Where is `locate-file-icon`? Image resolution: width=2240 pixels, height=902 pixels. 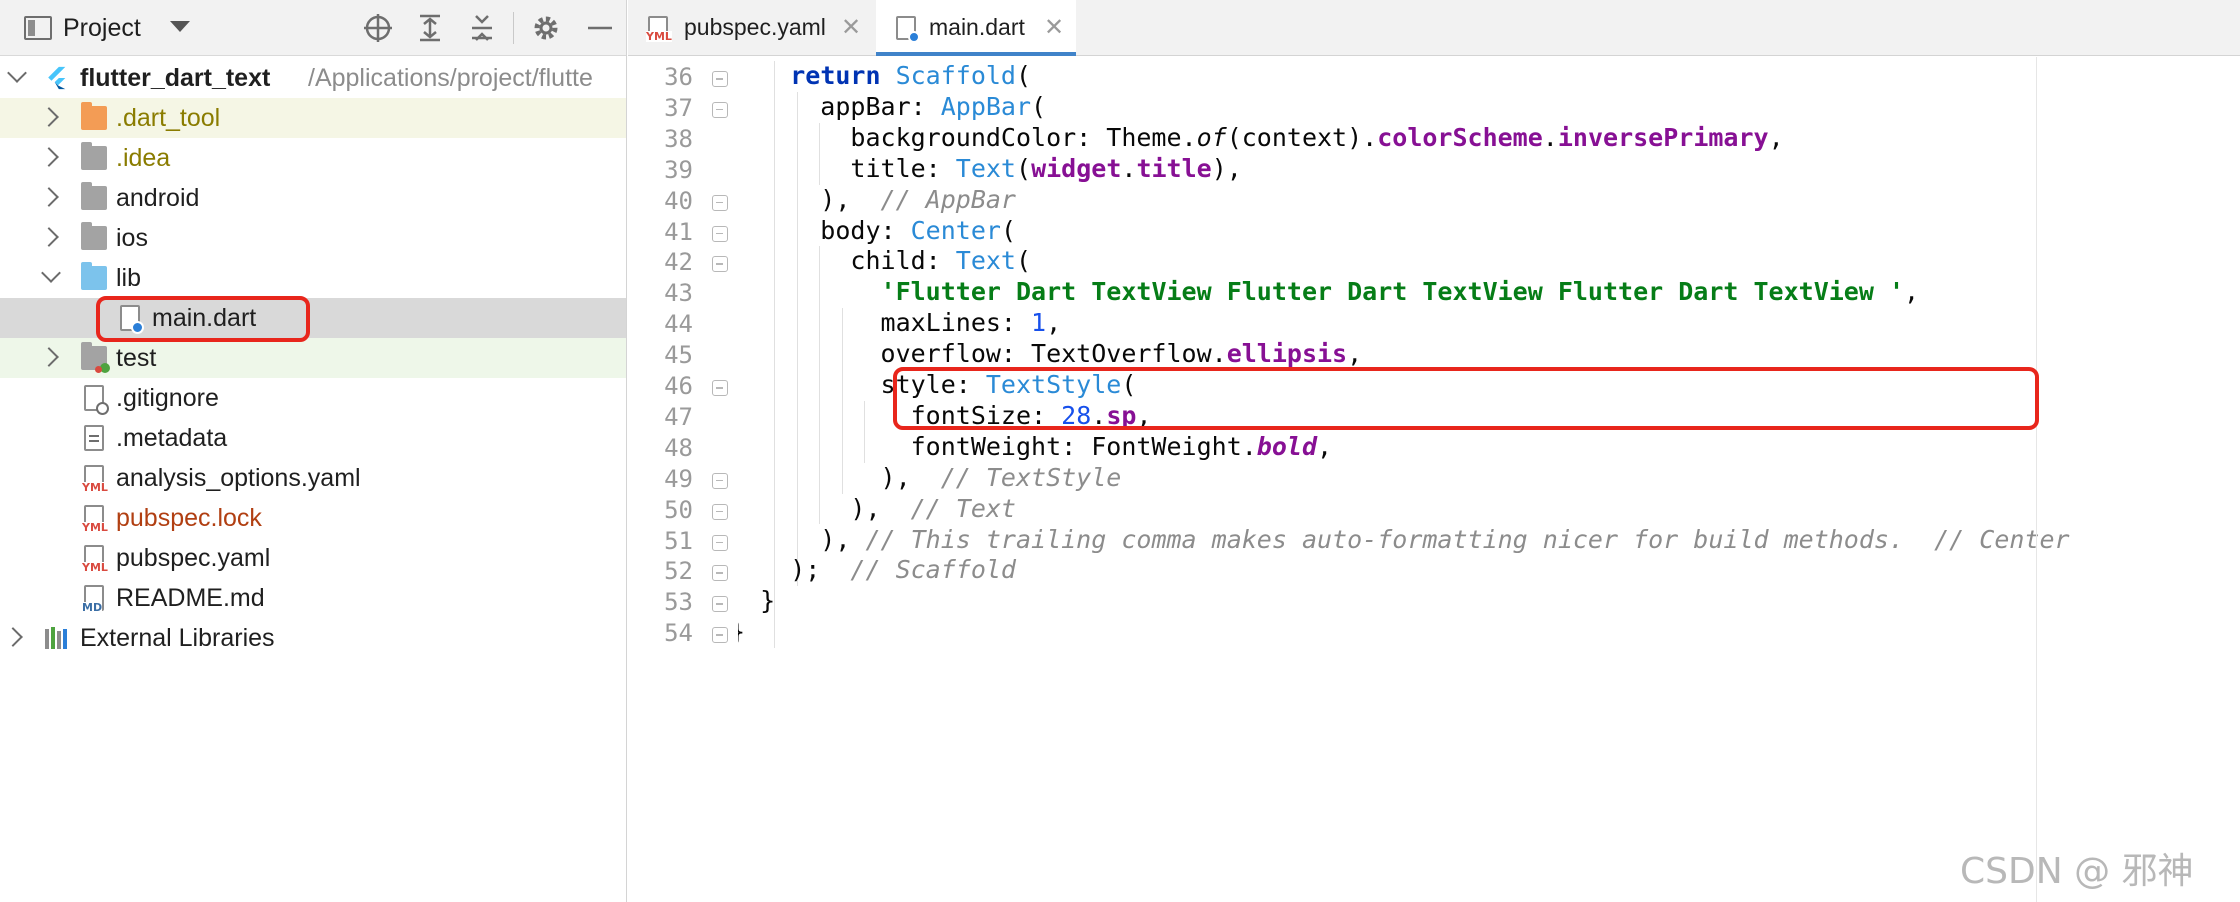
locate-file-icon is located at coordinates (378, 28).